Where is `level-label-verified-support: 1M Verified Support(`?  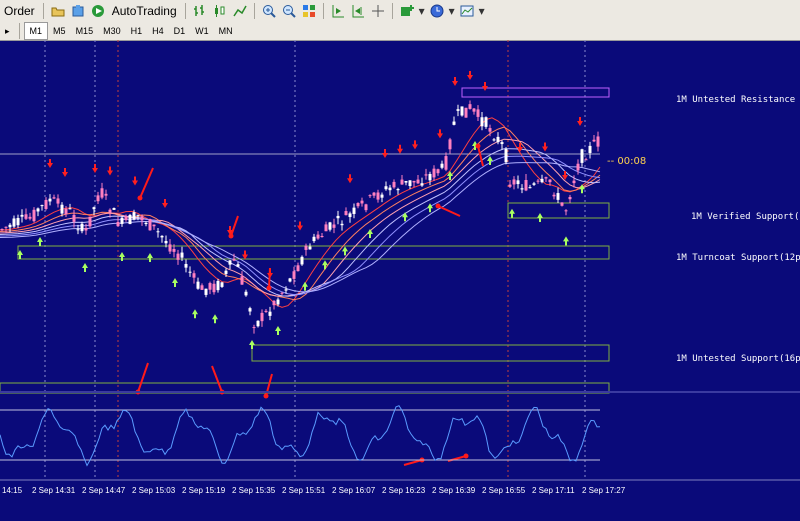 level-label-verified-support: 1M Verified Support( is located at coordinates (745, 217).